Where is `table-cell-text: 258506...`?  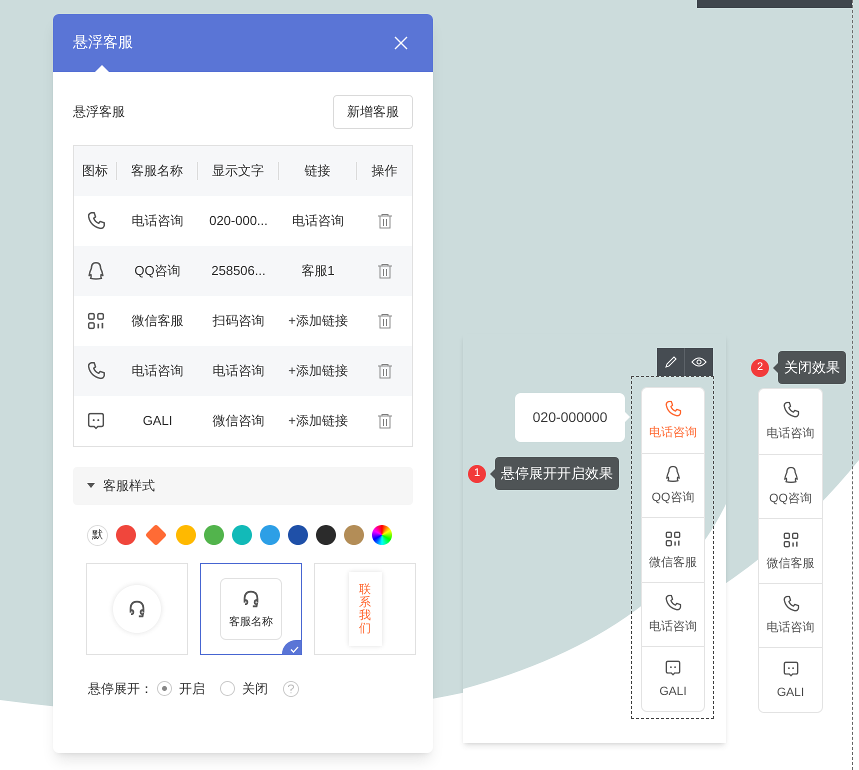 table-cell-text: 258506... is located at coordinates (238, 271).